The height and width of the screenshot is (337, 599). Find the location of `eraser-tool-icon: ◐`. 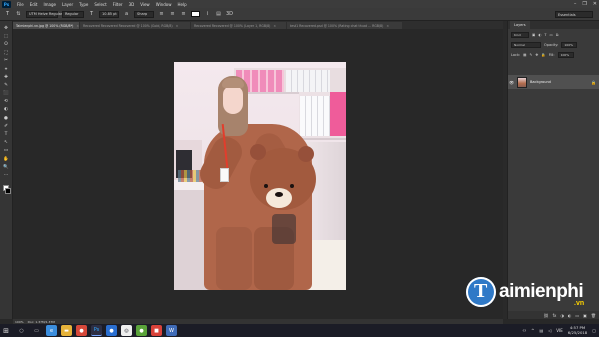

eraser-tool-icon: ◐ is located at coordinates (6, 110).